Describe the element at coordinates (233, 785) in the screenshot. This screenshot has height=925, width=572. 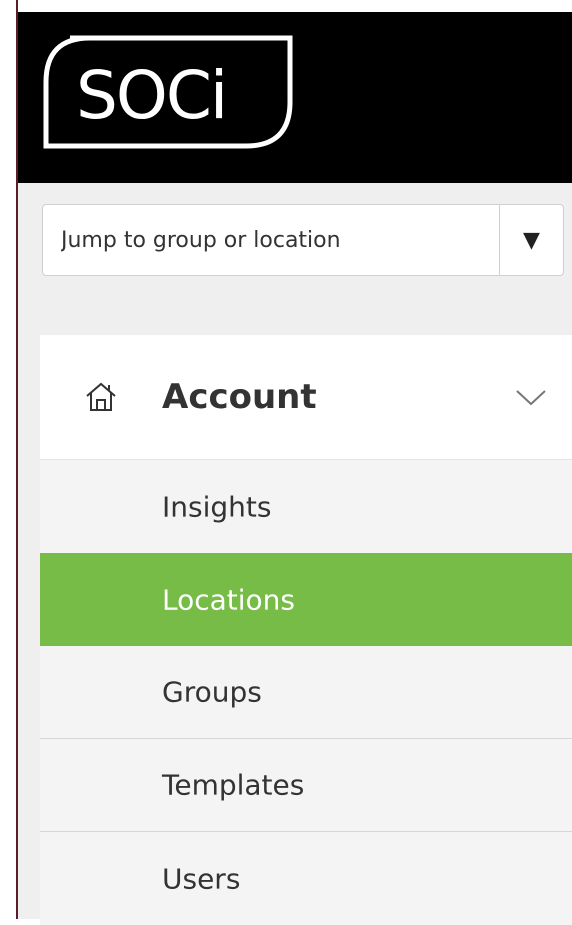
I see `nav-item-label: Templates` at that location.